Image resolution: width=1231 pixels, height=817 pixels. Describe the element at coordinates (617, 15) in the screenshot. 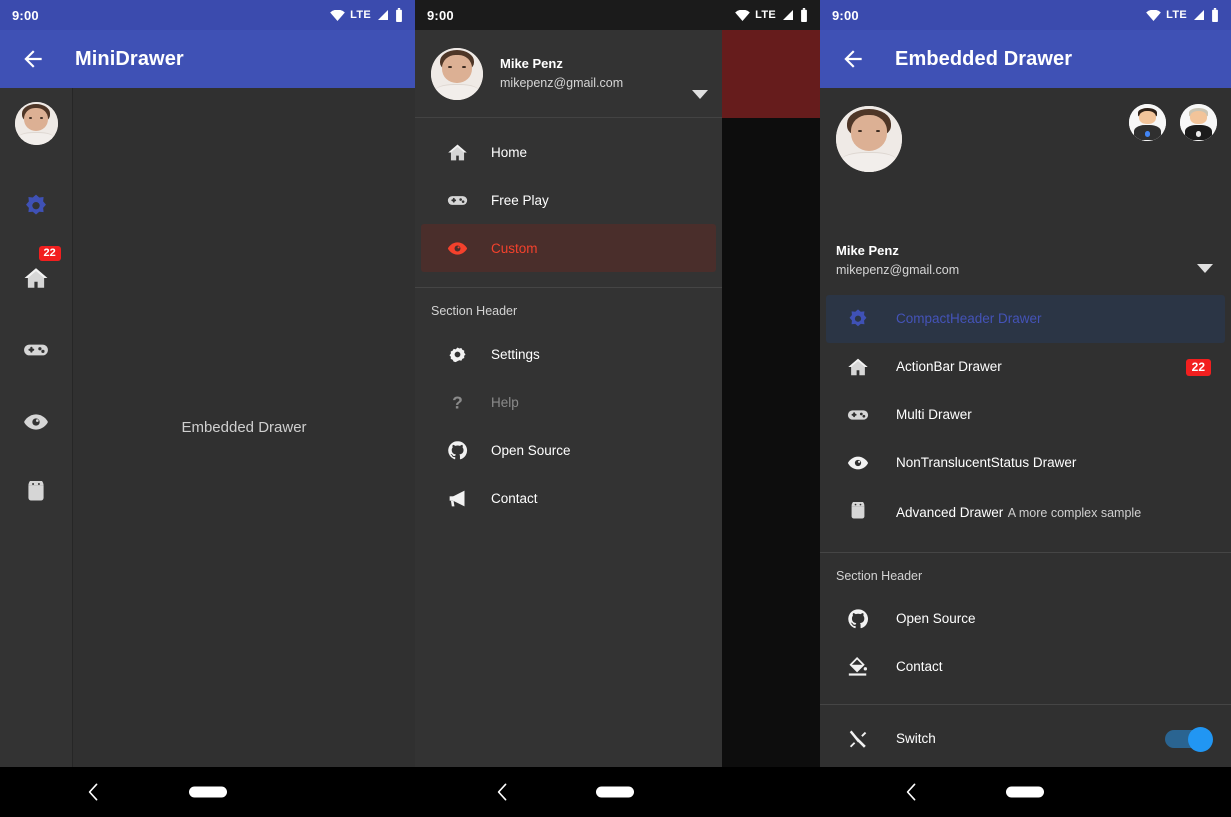

I see `status-bar-panel2: 9:00 LTE` at that location.